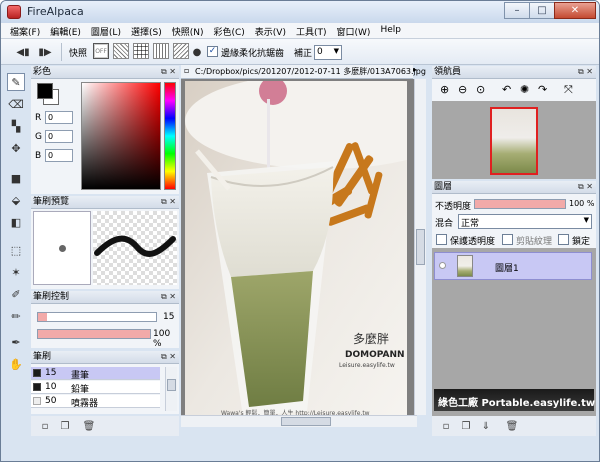 This screenshot has height=462, width=600. What do you see at coordinates (16, 364) in the screenshot?
I see `hand-tool-icon: ✋` at bounding box center [16, 364].